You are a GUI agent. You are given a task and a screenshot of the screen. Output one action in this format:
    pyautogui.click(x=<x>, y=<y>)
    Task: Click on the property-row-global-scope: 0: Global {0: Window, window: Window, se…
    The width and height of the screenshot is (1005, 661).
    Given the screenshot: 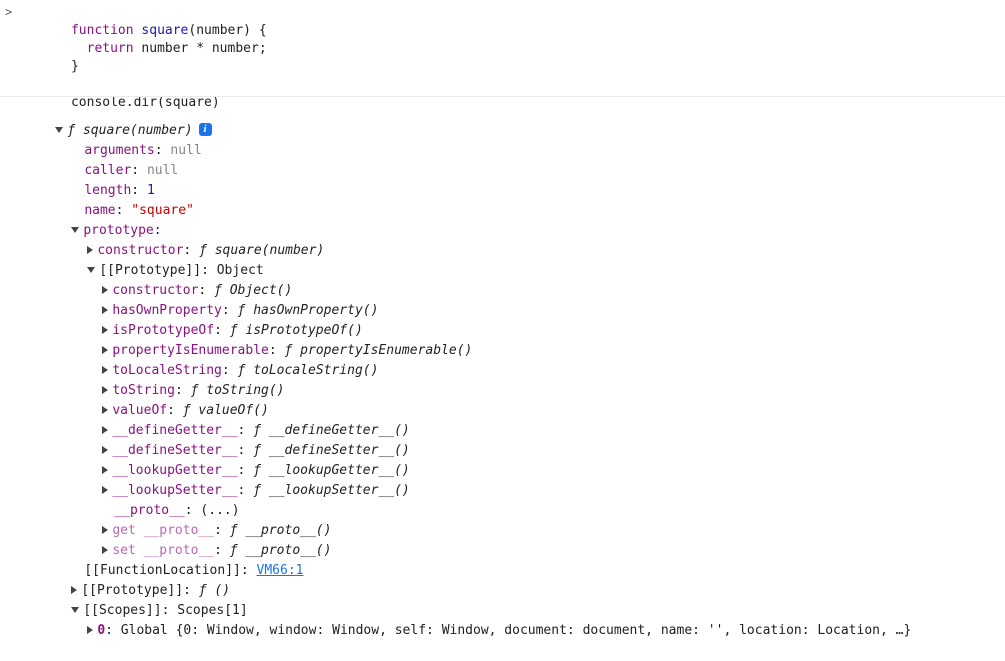 What is the action you would take?
    pyautogui.click(x=483, y=619)
    